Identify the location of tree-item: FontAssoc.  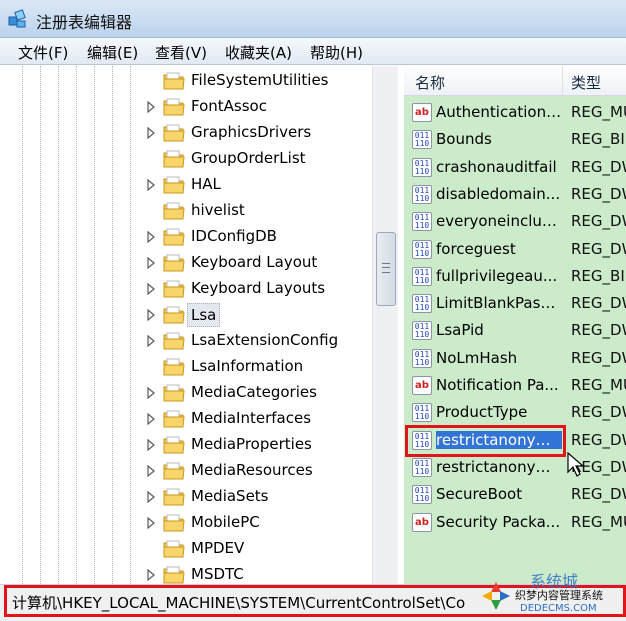
(186, 107).